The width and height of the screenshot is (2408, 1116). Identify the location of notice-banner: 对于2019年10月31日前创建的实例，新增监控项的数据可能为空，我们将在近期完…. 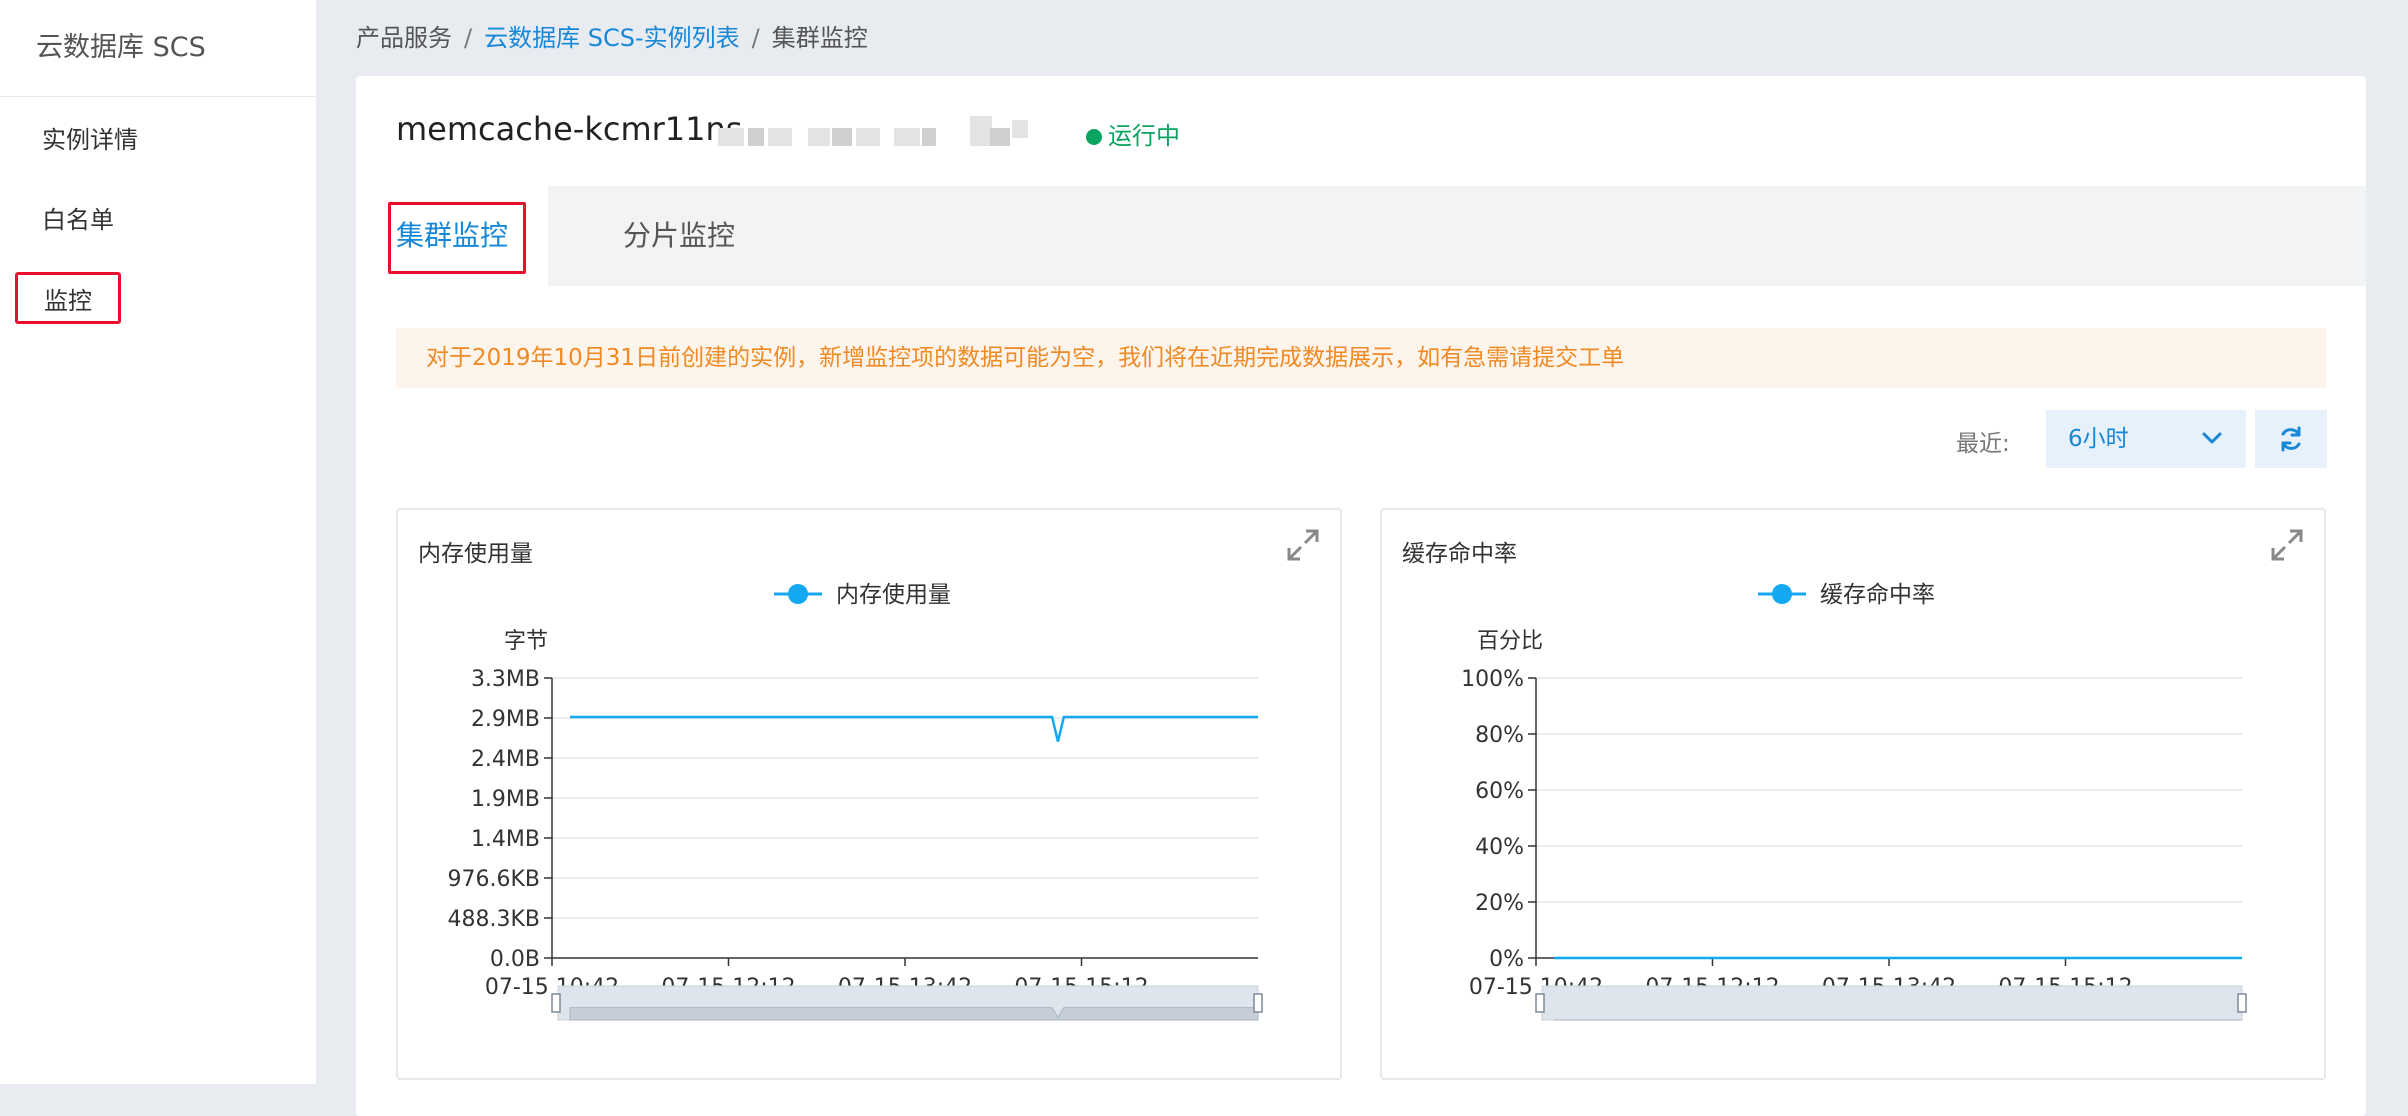
(1361, 358).